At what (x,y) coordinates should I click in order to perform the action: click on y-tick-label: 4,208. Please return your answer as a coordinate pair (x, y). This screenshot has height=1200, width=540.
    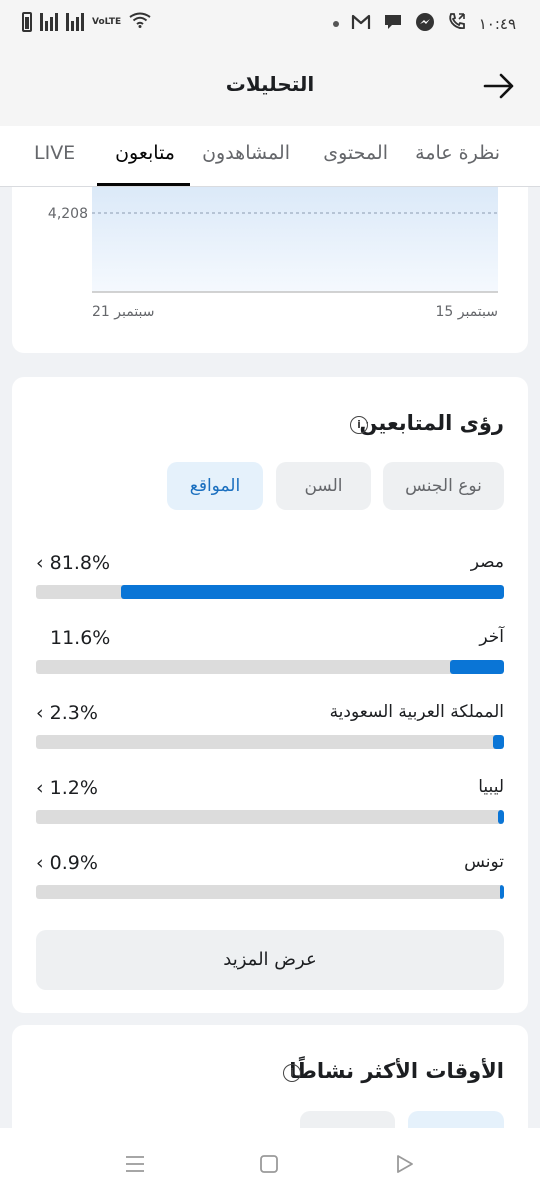
    Looking at the image, I should click on (68, 214).